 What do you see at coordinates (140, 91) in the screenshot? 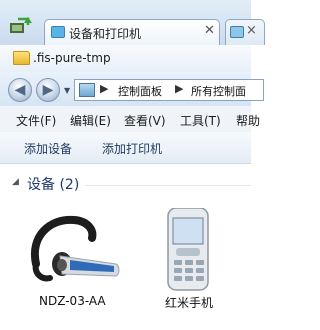
I see `breadcrumb-control-panel: 控制面板` at bounding box center [140, 91].